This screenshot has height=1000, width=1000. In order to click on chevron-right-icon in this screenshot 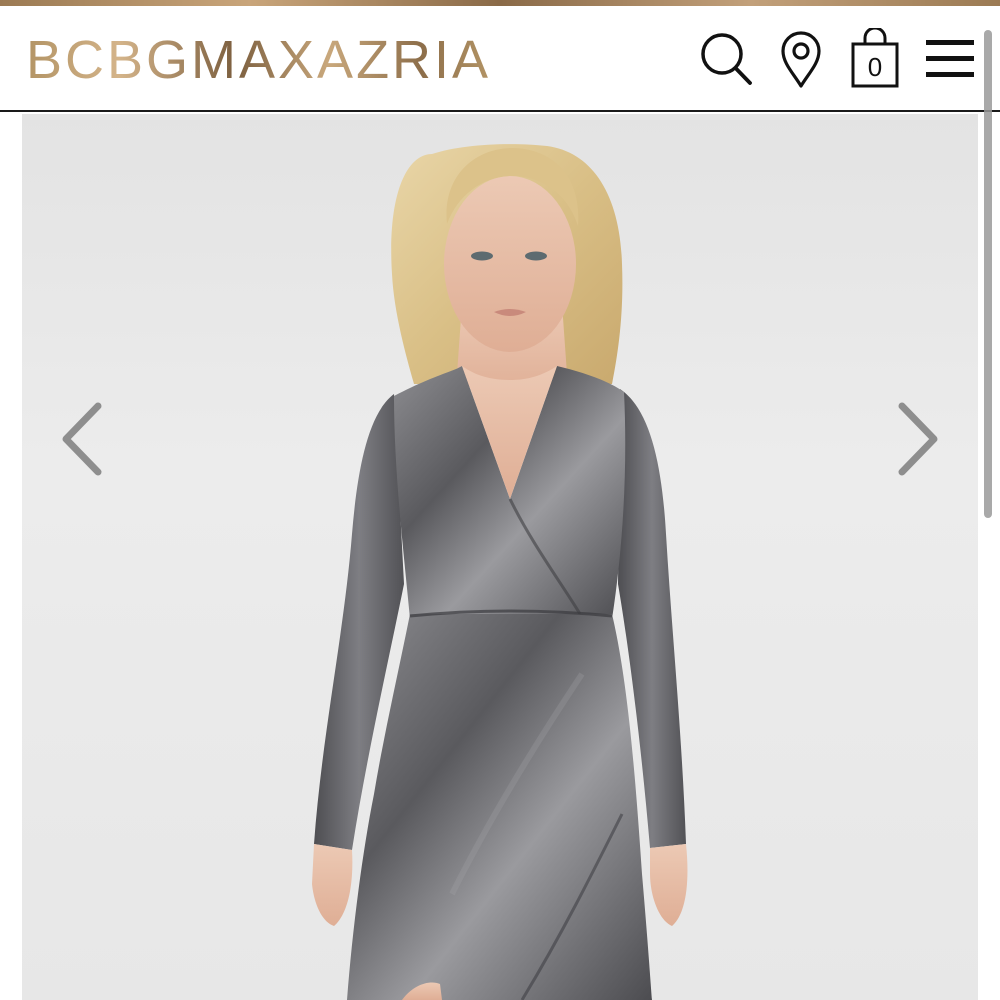, I will do `click(918, 439)`.